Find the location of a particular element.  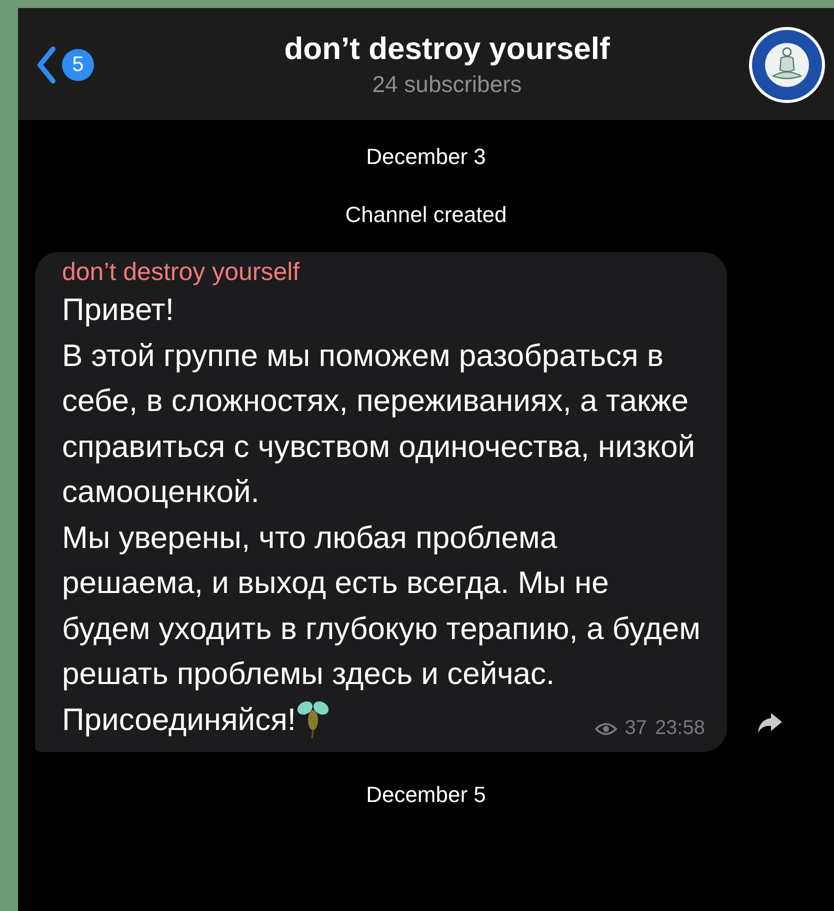

message-text: Привет! is located at coordinates (118, 310).